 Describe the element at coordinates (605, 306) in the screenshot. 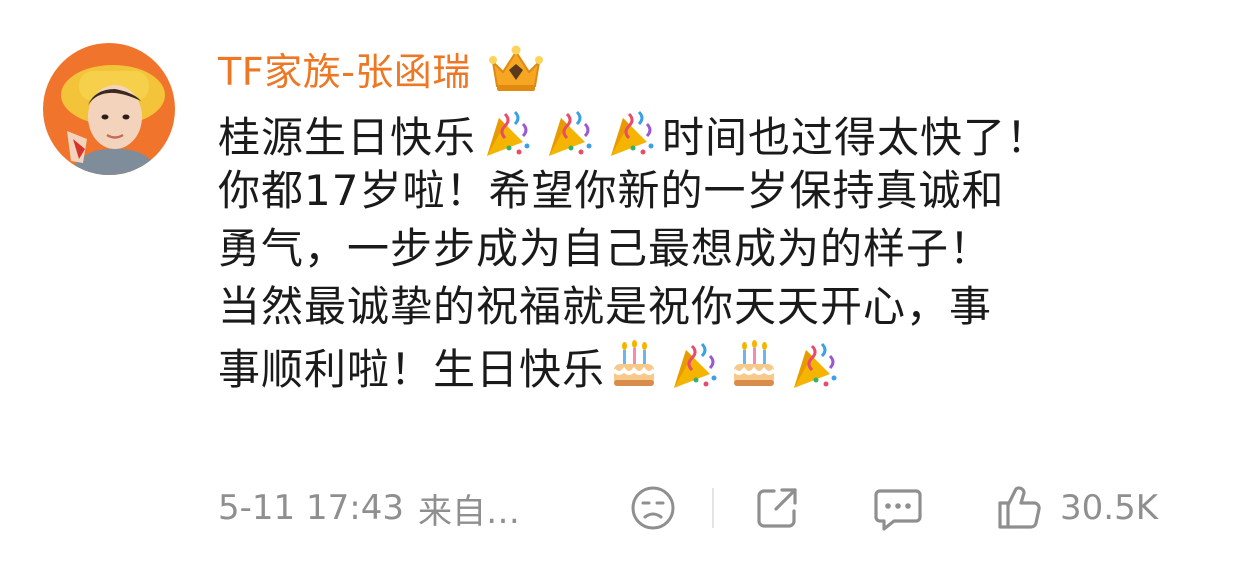

I see `comment-line-4: 当然最诚挚的祝福就是祝你天天开心，事` at that location.